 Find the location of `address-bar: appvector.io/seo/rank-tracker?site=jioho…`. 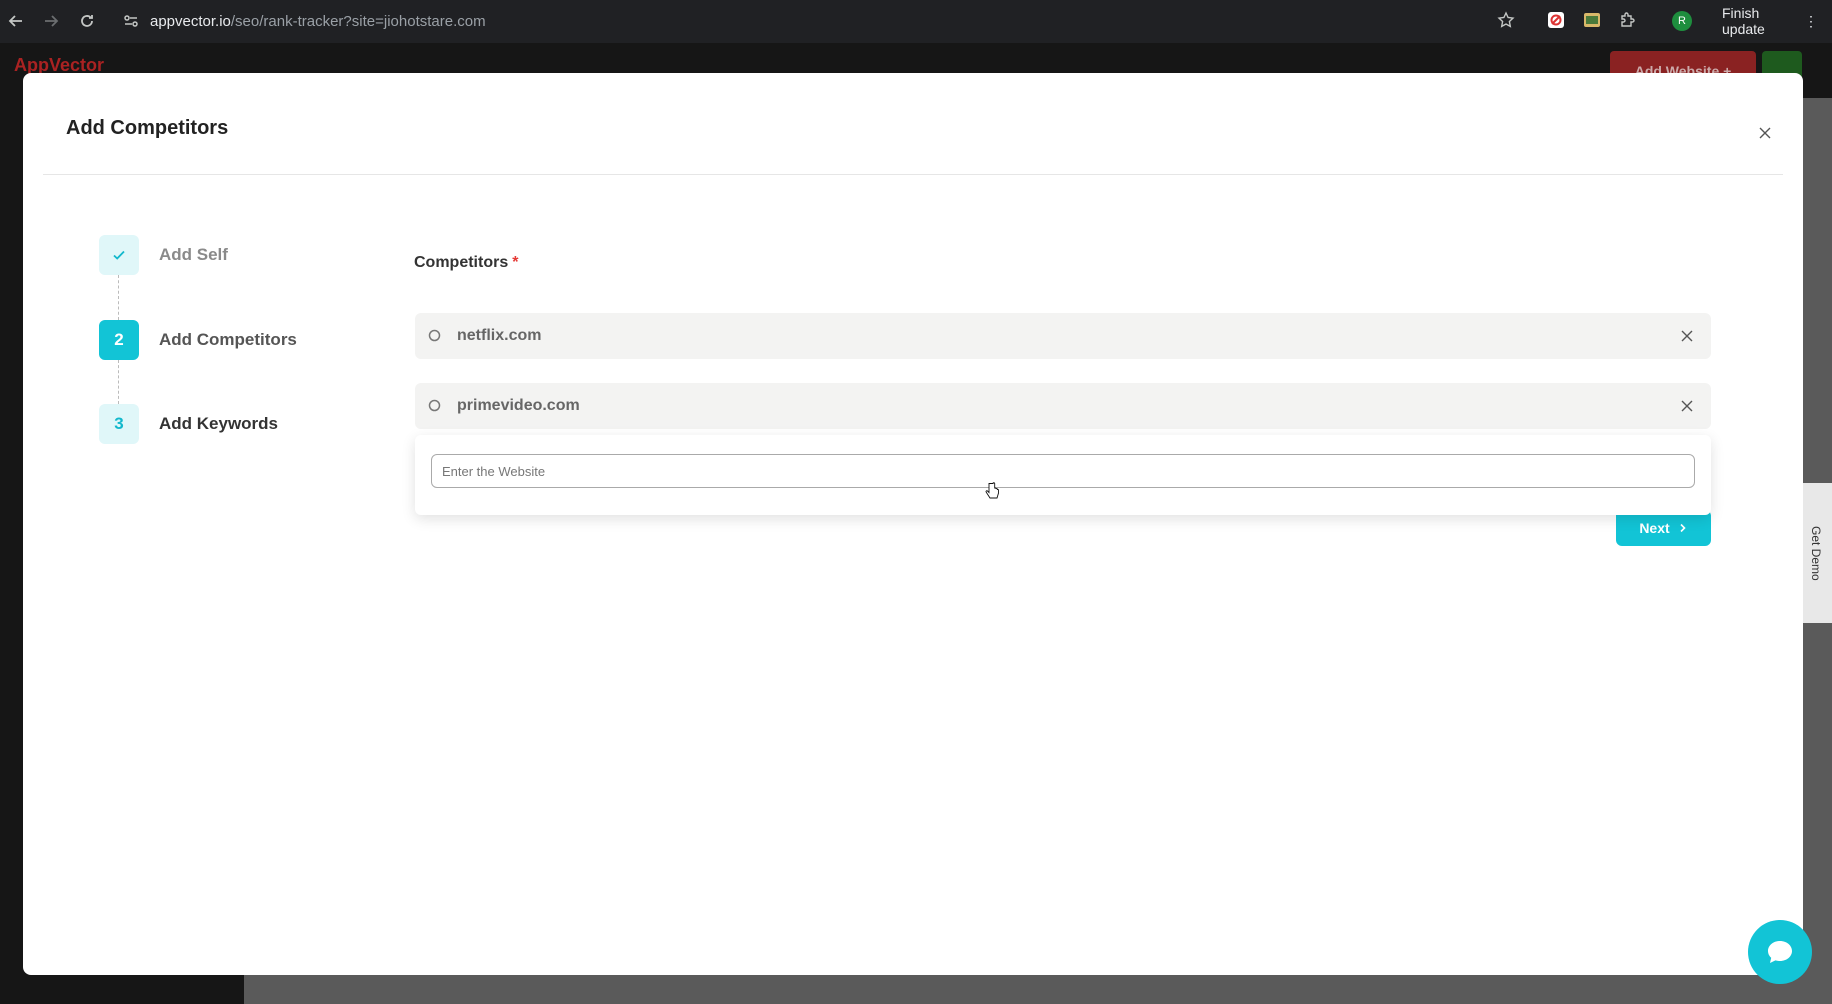

address-bar: appvector.io/seo/rank-tracker?site=jioho… is located at coordinates (318, 21).